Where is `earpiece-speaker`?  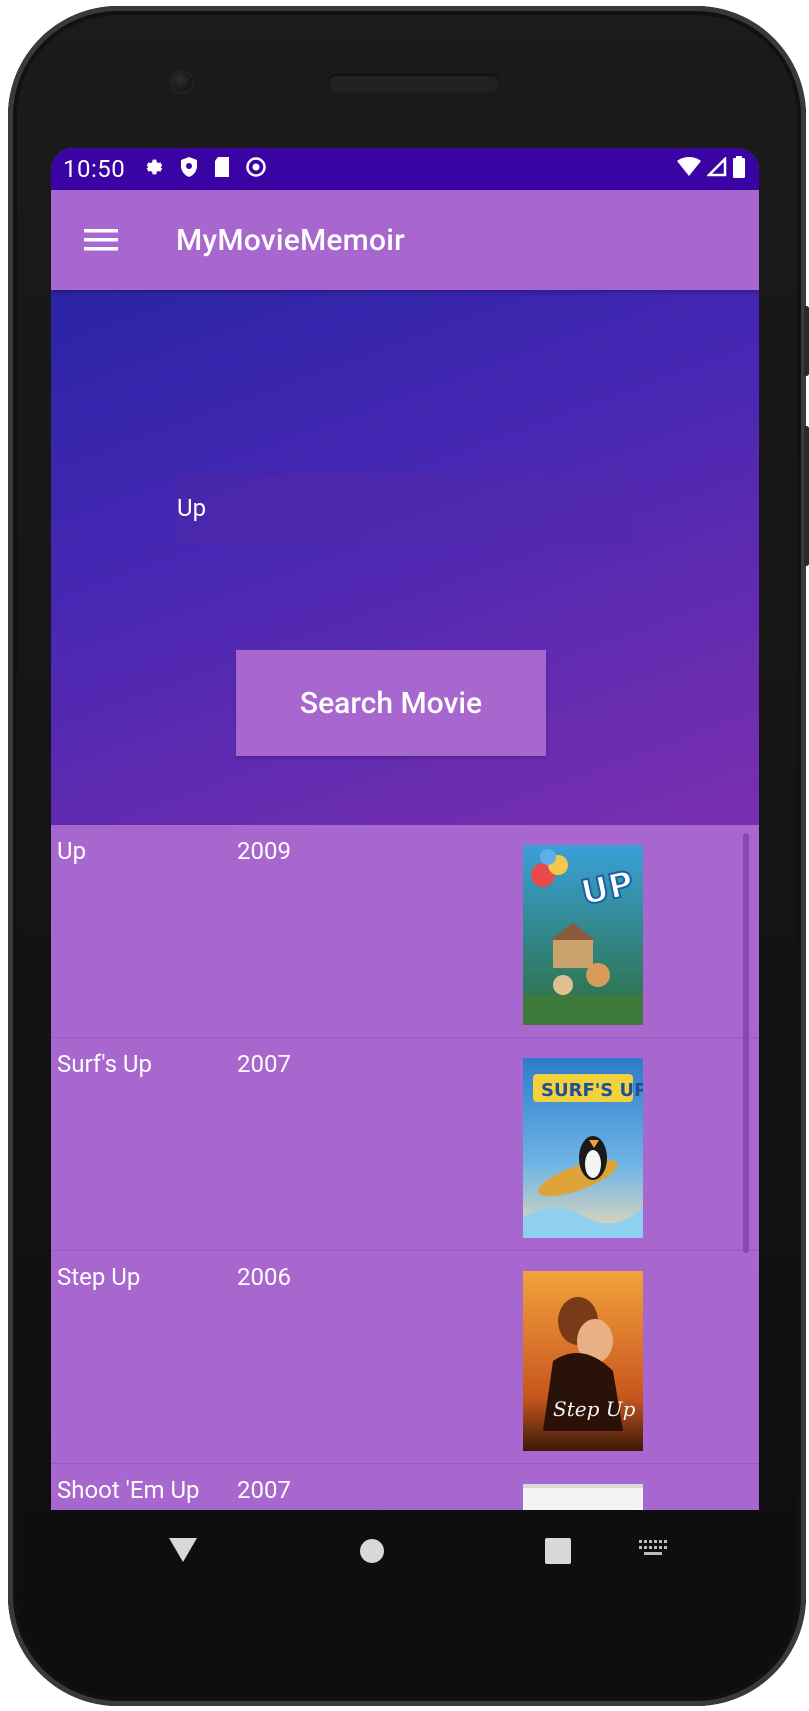 earpiece-speaker is located at coordinates (414, 83).